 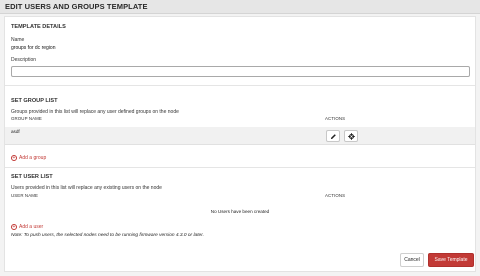 What do you see at coordinates (18, 40) in the screenshot?
I see `name-label: Name` at bounding box center [18, 40].